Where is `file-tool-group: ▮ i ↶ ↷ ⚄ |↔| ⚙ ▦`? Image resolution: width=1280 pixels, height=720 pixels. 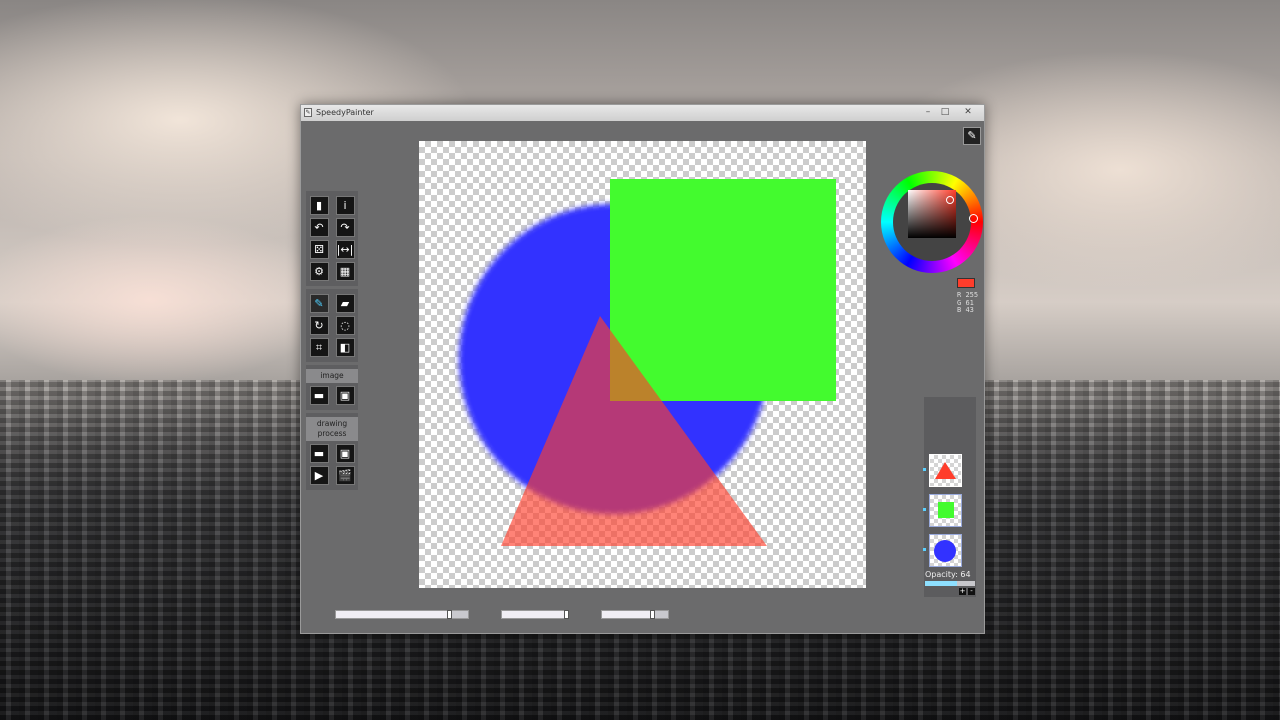
file-tool-group: ▮ i ↶ ↷ ⚄ |↔| ⚙ ▦ is located at coordinates (332, 238).